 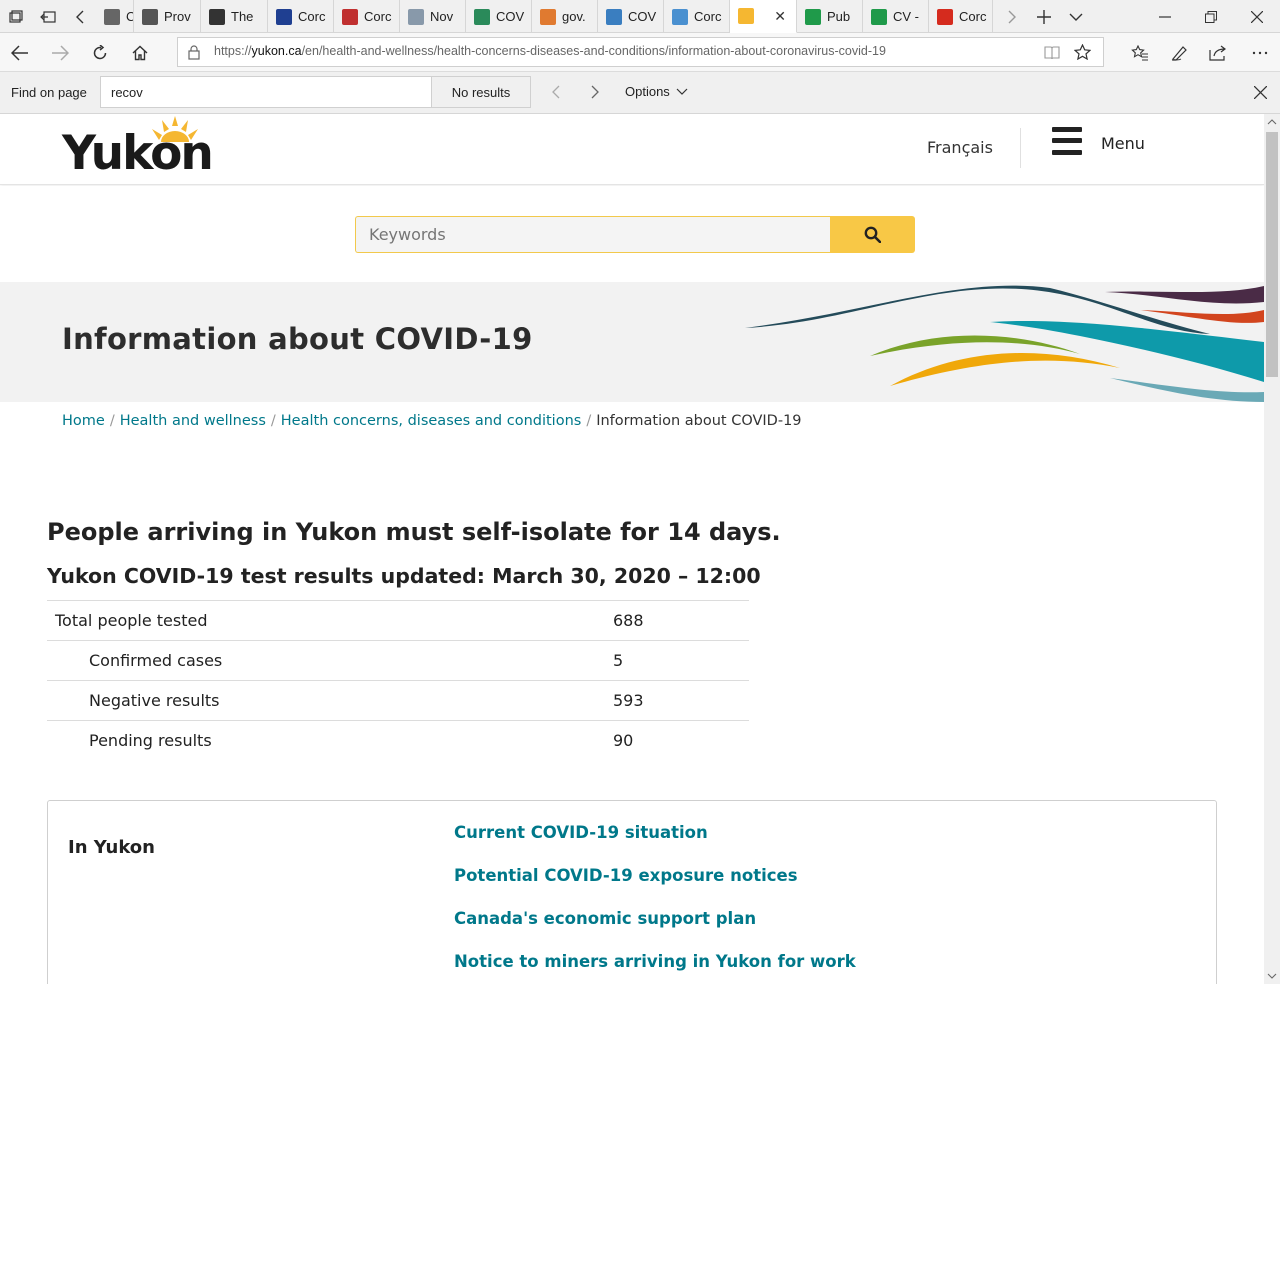 What do you see at coordinates (100, 52) in the screenshot?
I see `refresh-icon` at bounding box center [100, 52].